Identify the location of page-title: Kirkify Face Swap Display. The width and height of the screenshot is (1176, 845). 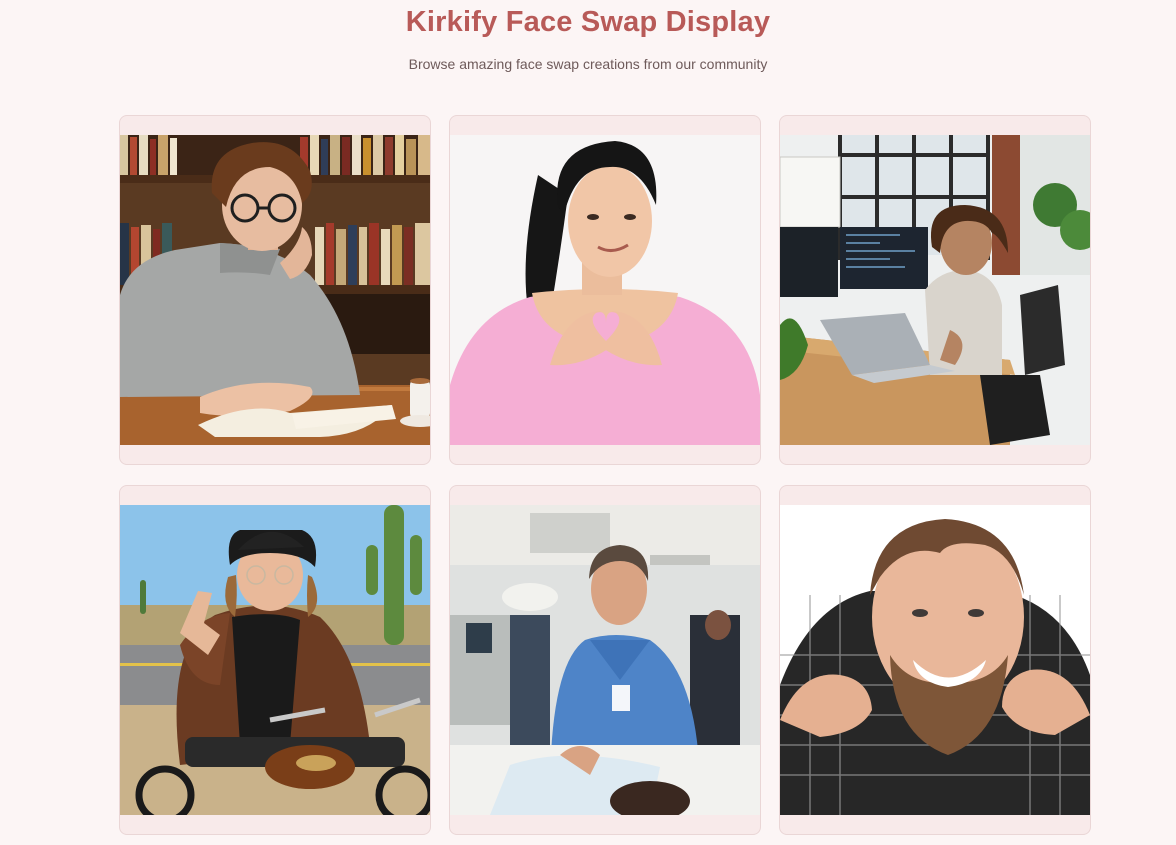
(588, 22).